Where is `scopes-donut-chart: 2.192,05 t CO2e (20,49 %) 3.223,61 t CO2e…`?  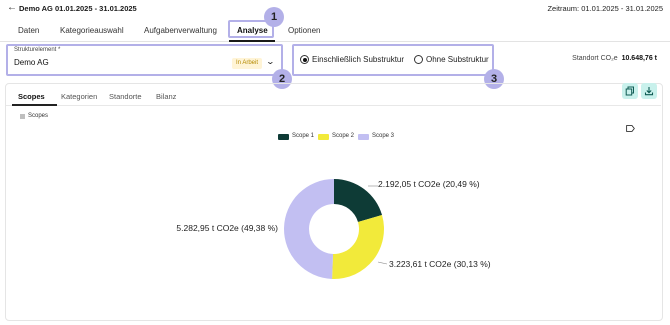 scopes-donut-chart: 2.192,05 t CO2e (20,49 %) 3.223,61 t CO2e… is located at coordinates (333, 229).